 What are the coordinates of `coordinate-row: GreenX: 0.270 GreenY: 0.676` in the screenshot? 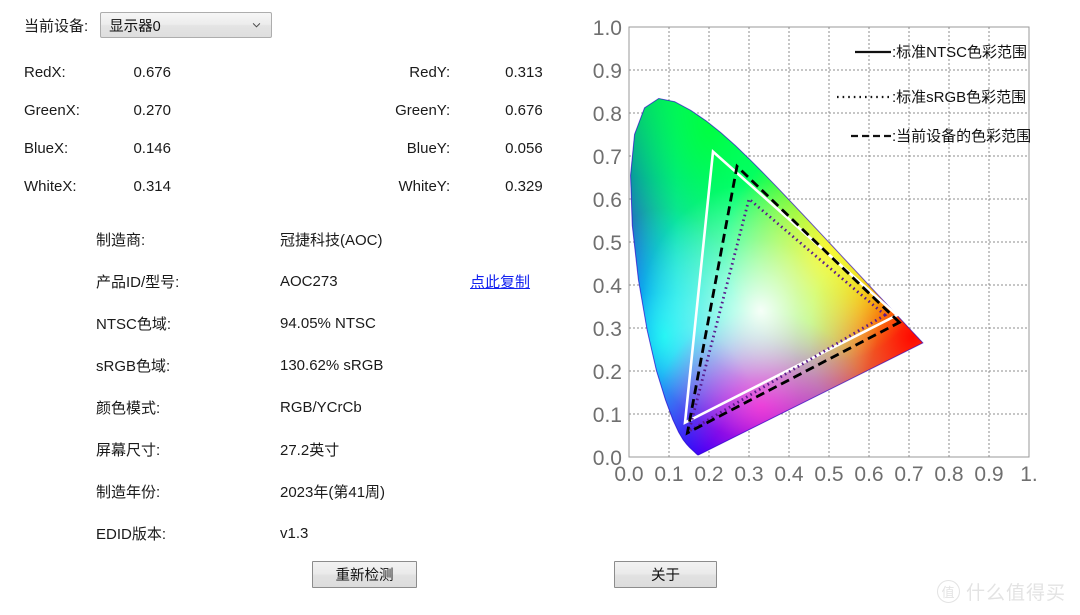 It's located at (291, 110).